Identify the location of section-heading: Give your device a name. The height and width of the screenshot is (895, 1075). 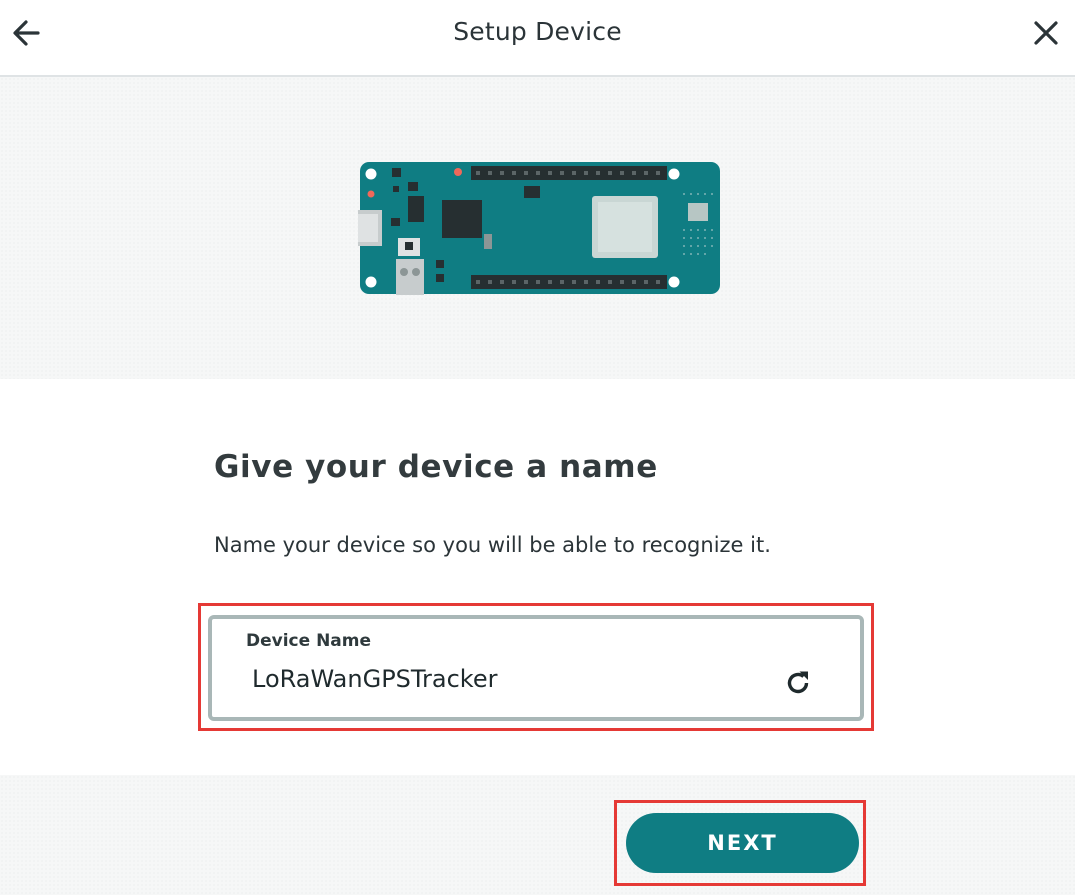
(436, 467).